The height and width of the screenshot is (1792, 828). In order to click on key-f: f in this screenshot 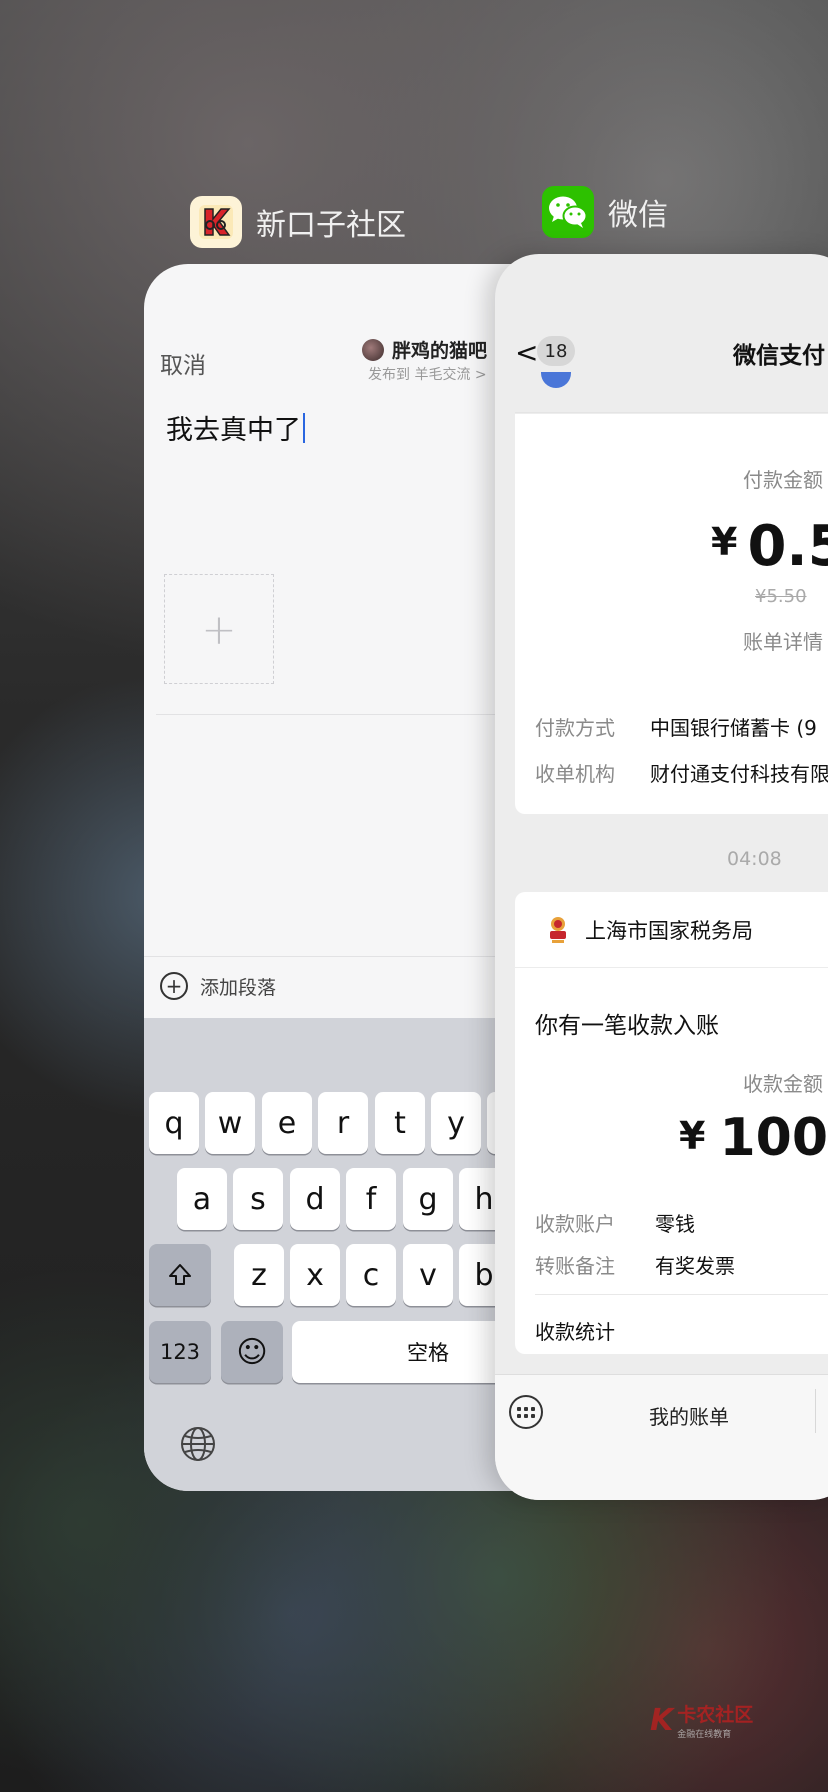, I will do `click(371, 1199)`.